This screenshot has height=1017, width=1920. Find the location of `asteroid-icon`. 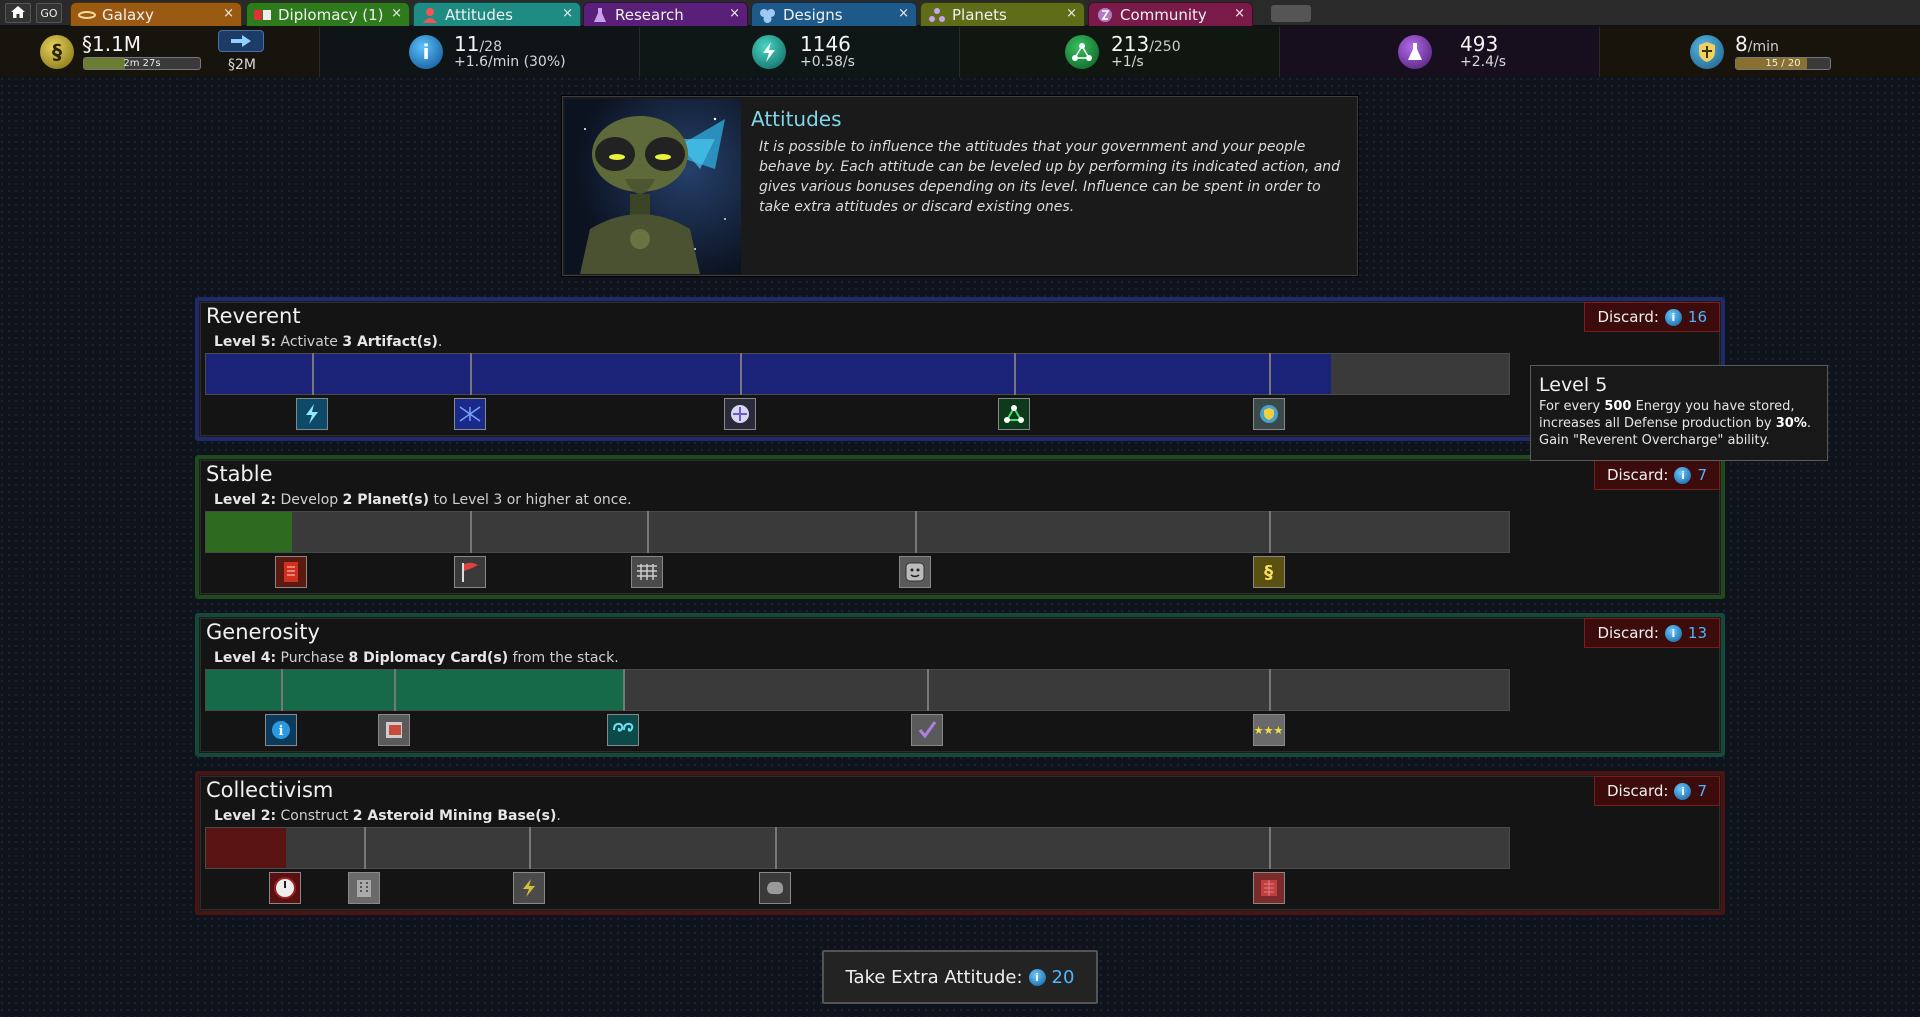

asteroid-icon is located at coordinates (775, 888).